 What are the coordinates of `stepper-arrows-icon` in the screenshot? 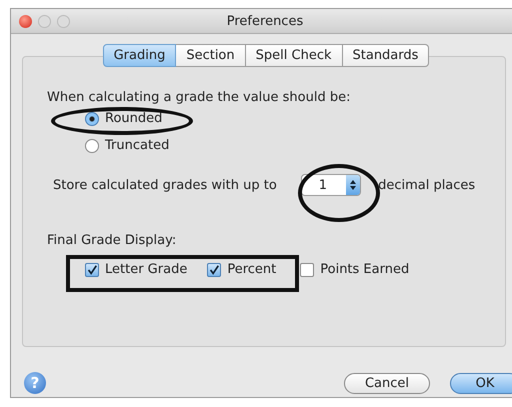 It's located at (353, 185).